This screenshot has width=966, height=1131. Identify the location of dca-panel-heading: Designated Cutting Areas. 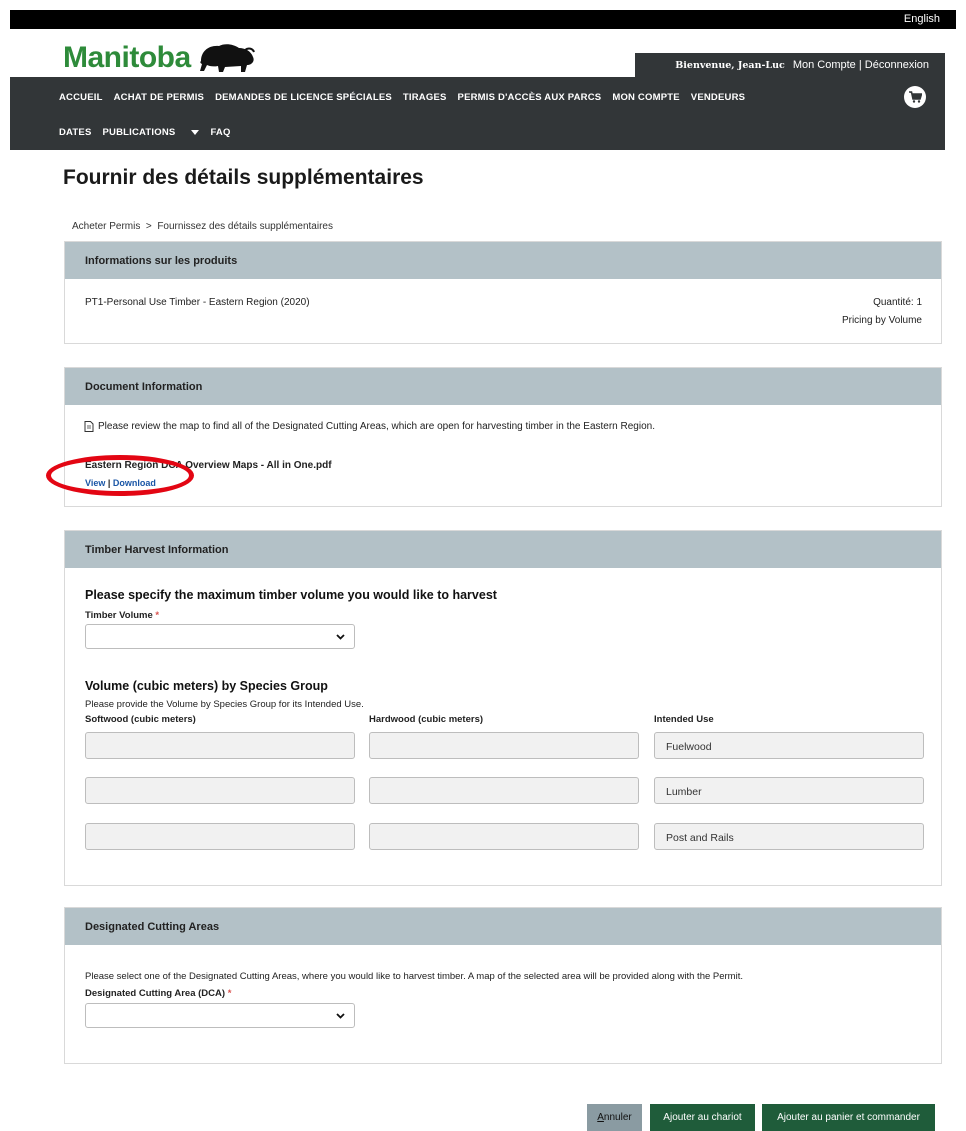
(503, 926).